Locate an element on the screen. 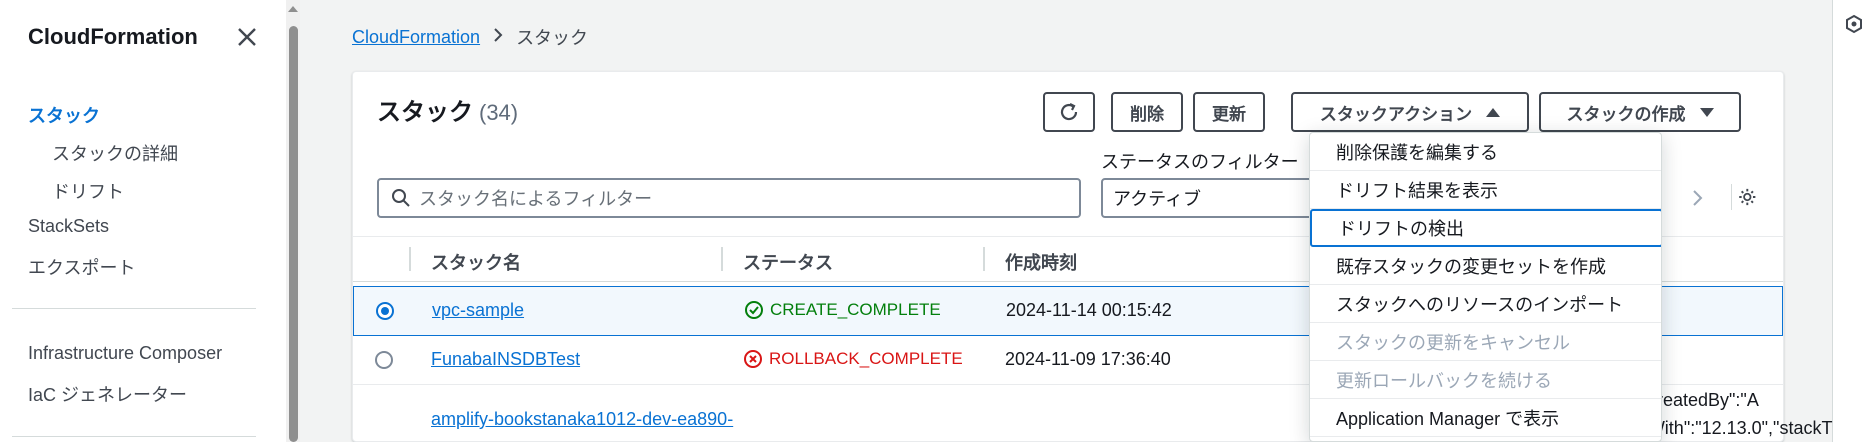 This screenshot has width=1875, height=442. menu-item-continue-update-rollback: 更新ロールバックを続ける is located at coordinates (1485, 380).